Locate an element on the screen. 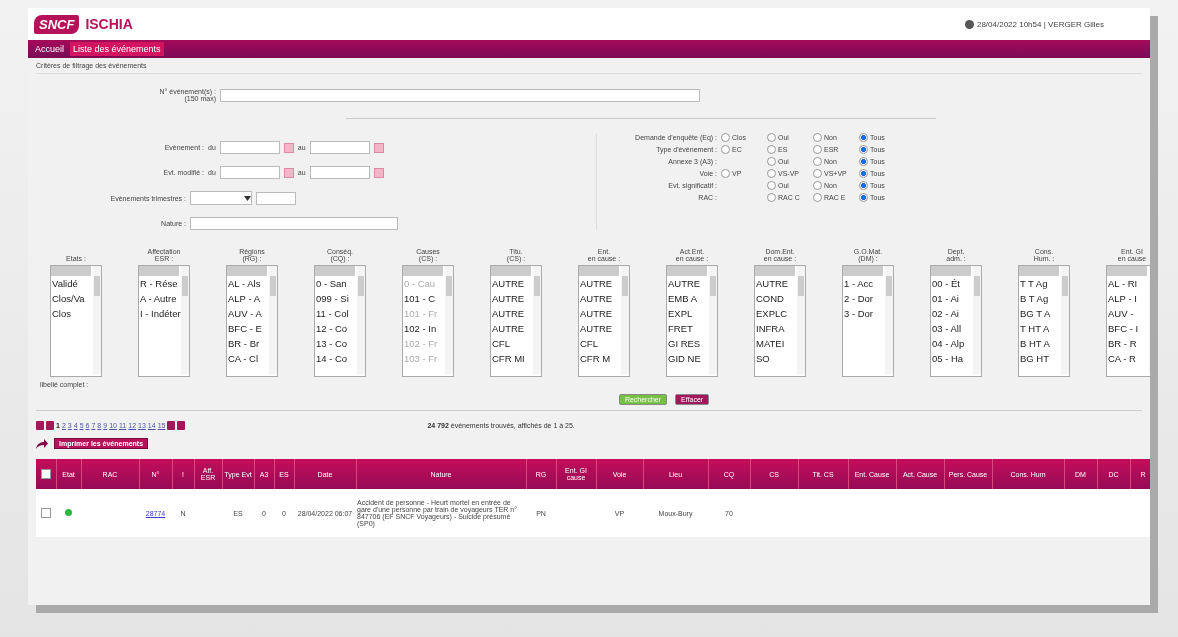 This screenshot has height=637, width=1178. quarter-field is located at coordinates (276, 198).